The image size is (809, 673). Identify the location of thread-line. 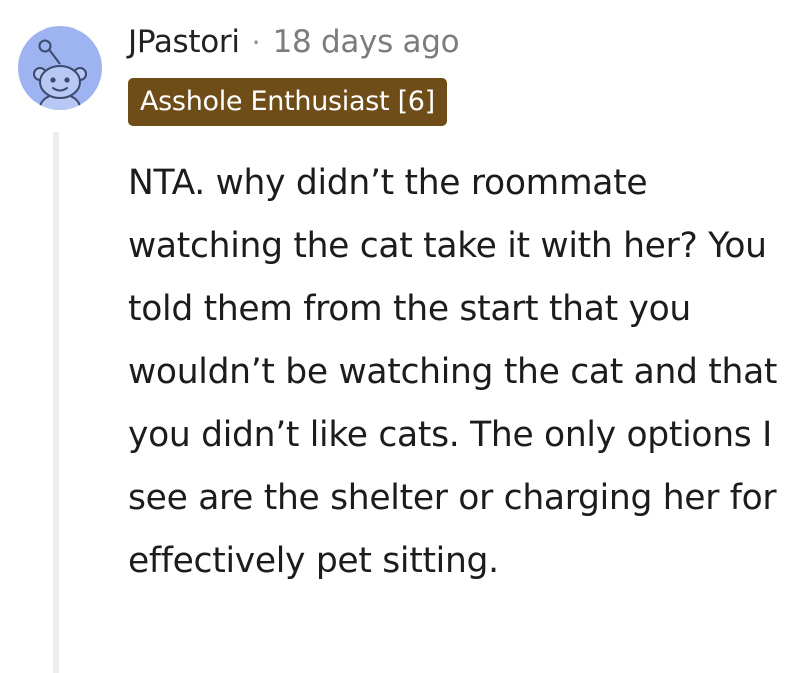
(56, 402).